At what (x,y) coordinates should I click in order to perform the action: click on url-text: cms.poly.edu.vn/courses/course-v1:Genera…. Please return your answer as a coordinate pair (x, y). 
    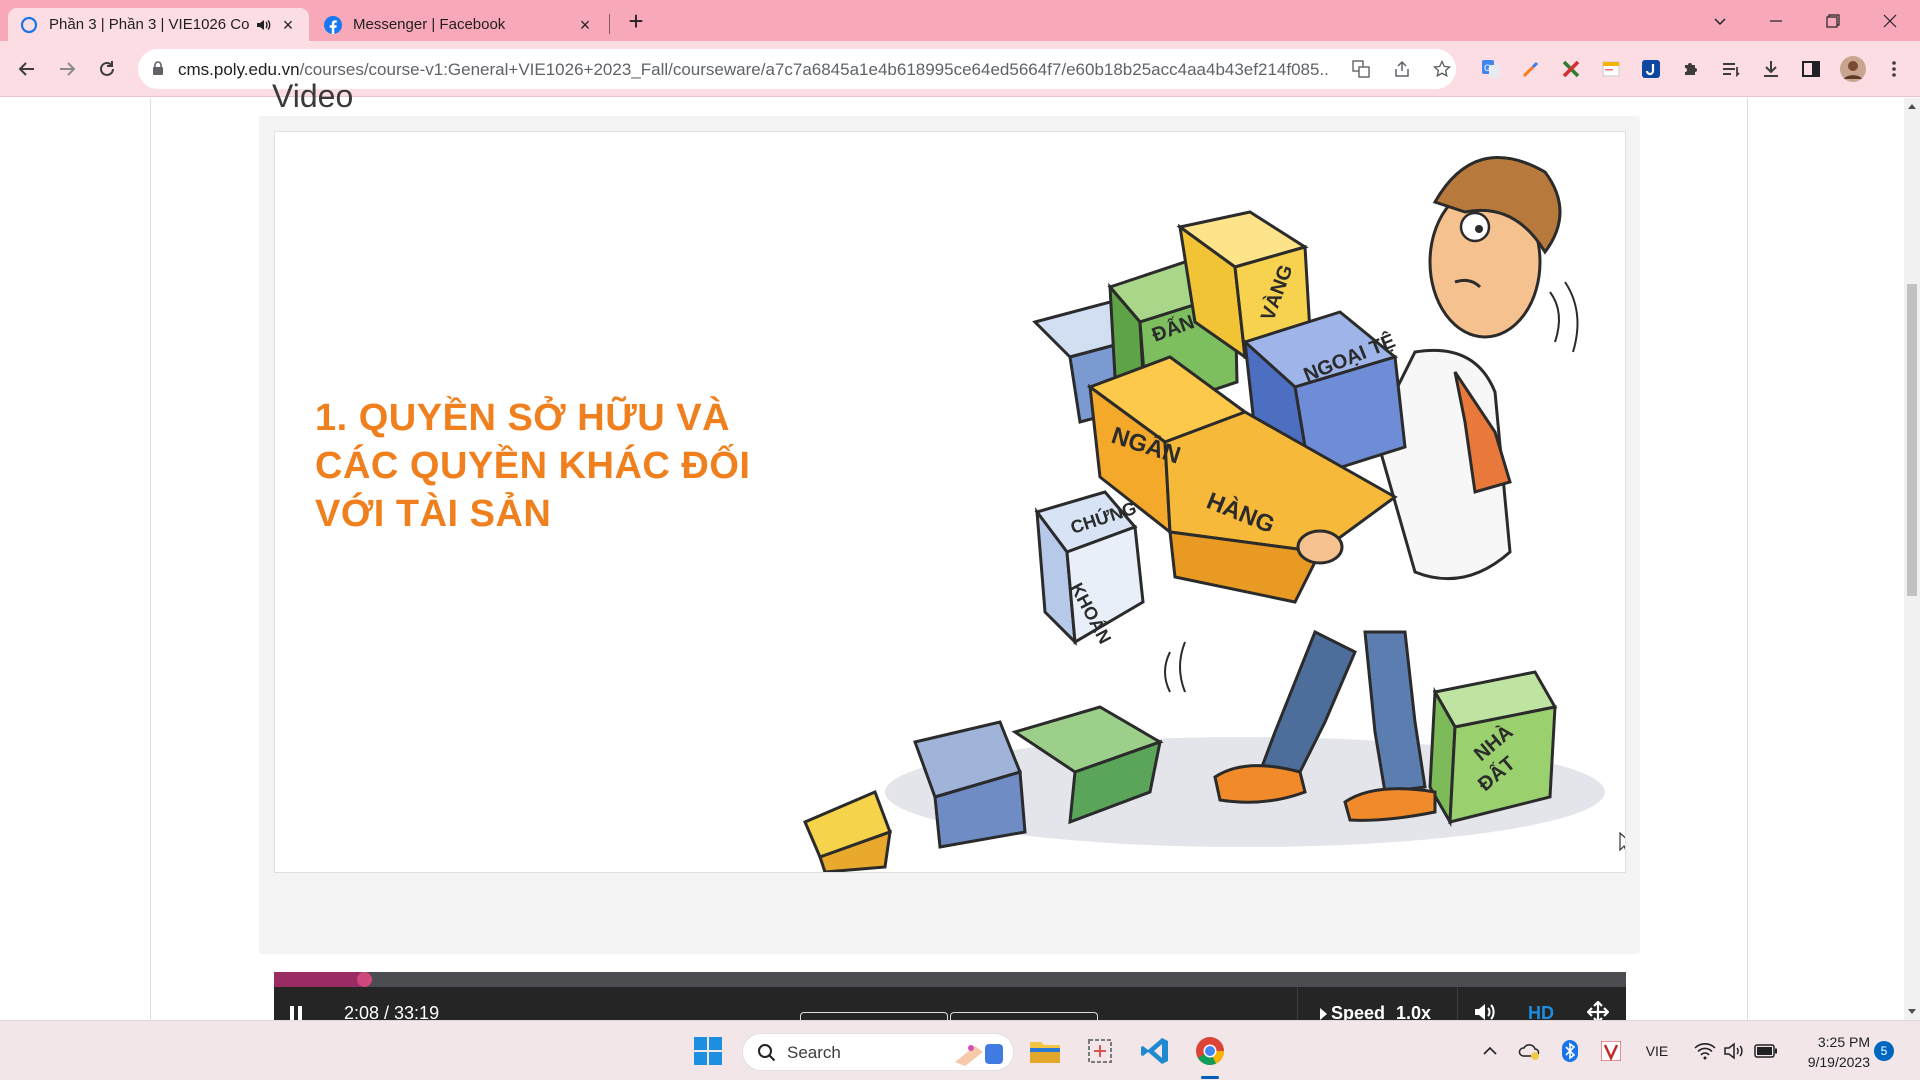
    Looking at the image, I should click on (753, 70).